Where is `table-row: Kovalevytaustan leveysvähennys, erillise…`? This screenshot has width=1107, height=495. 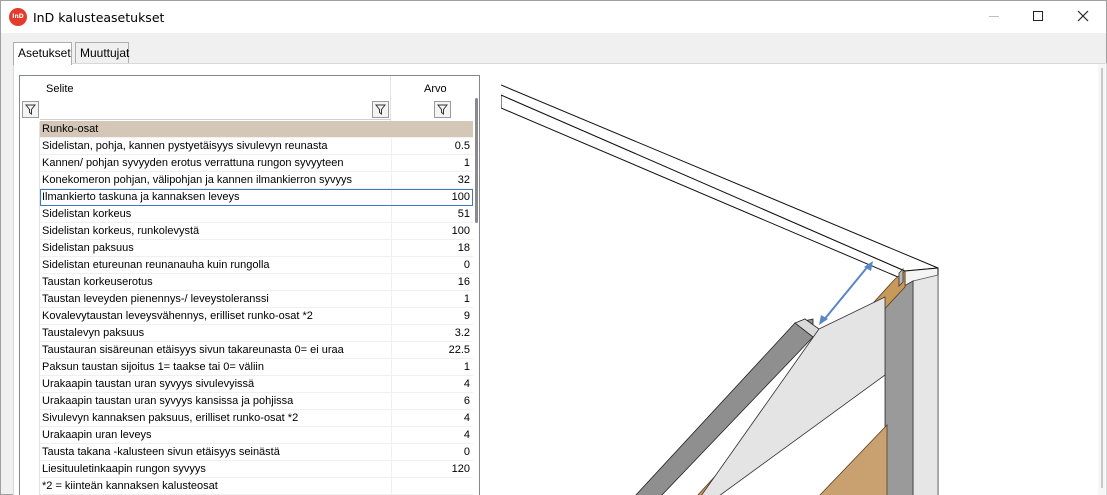
table-row: Kovalevytaustan leveysvähennys, erillise… is located at coordinates (256, 316).